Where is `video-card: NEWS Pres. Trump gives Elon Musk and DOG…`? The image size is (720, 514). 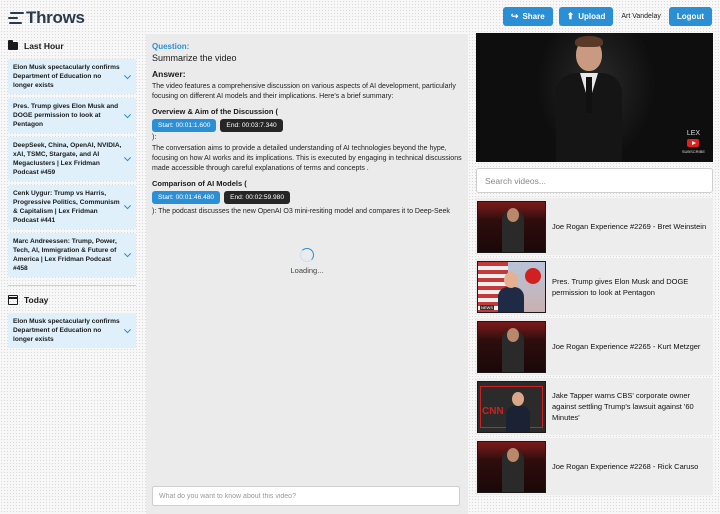 video-card: NEWS Pres. Trump gives Elon Musk and DOG… is located at coordinates (594, 286).